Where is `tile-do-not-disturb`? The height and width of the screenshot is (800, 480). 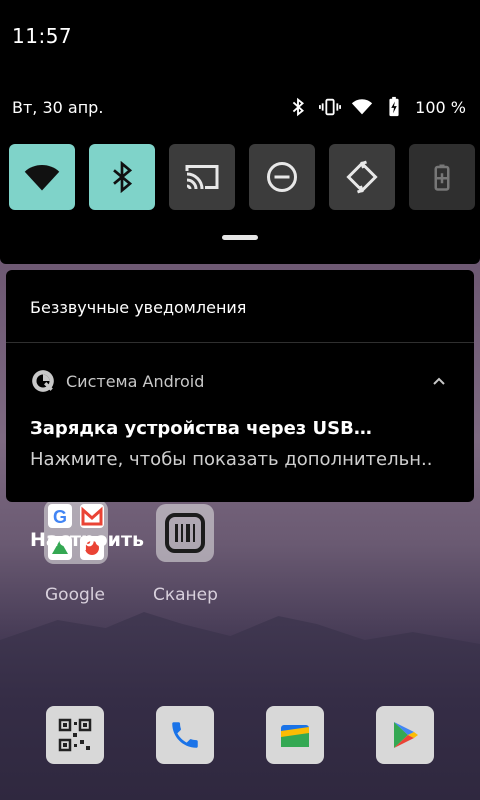
tile-do-not-disturb is located at coordinates (282, 177).